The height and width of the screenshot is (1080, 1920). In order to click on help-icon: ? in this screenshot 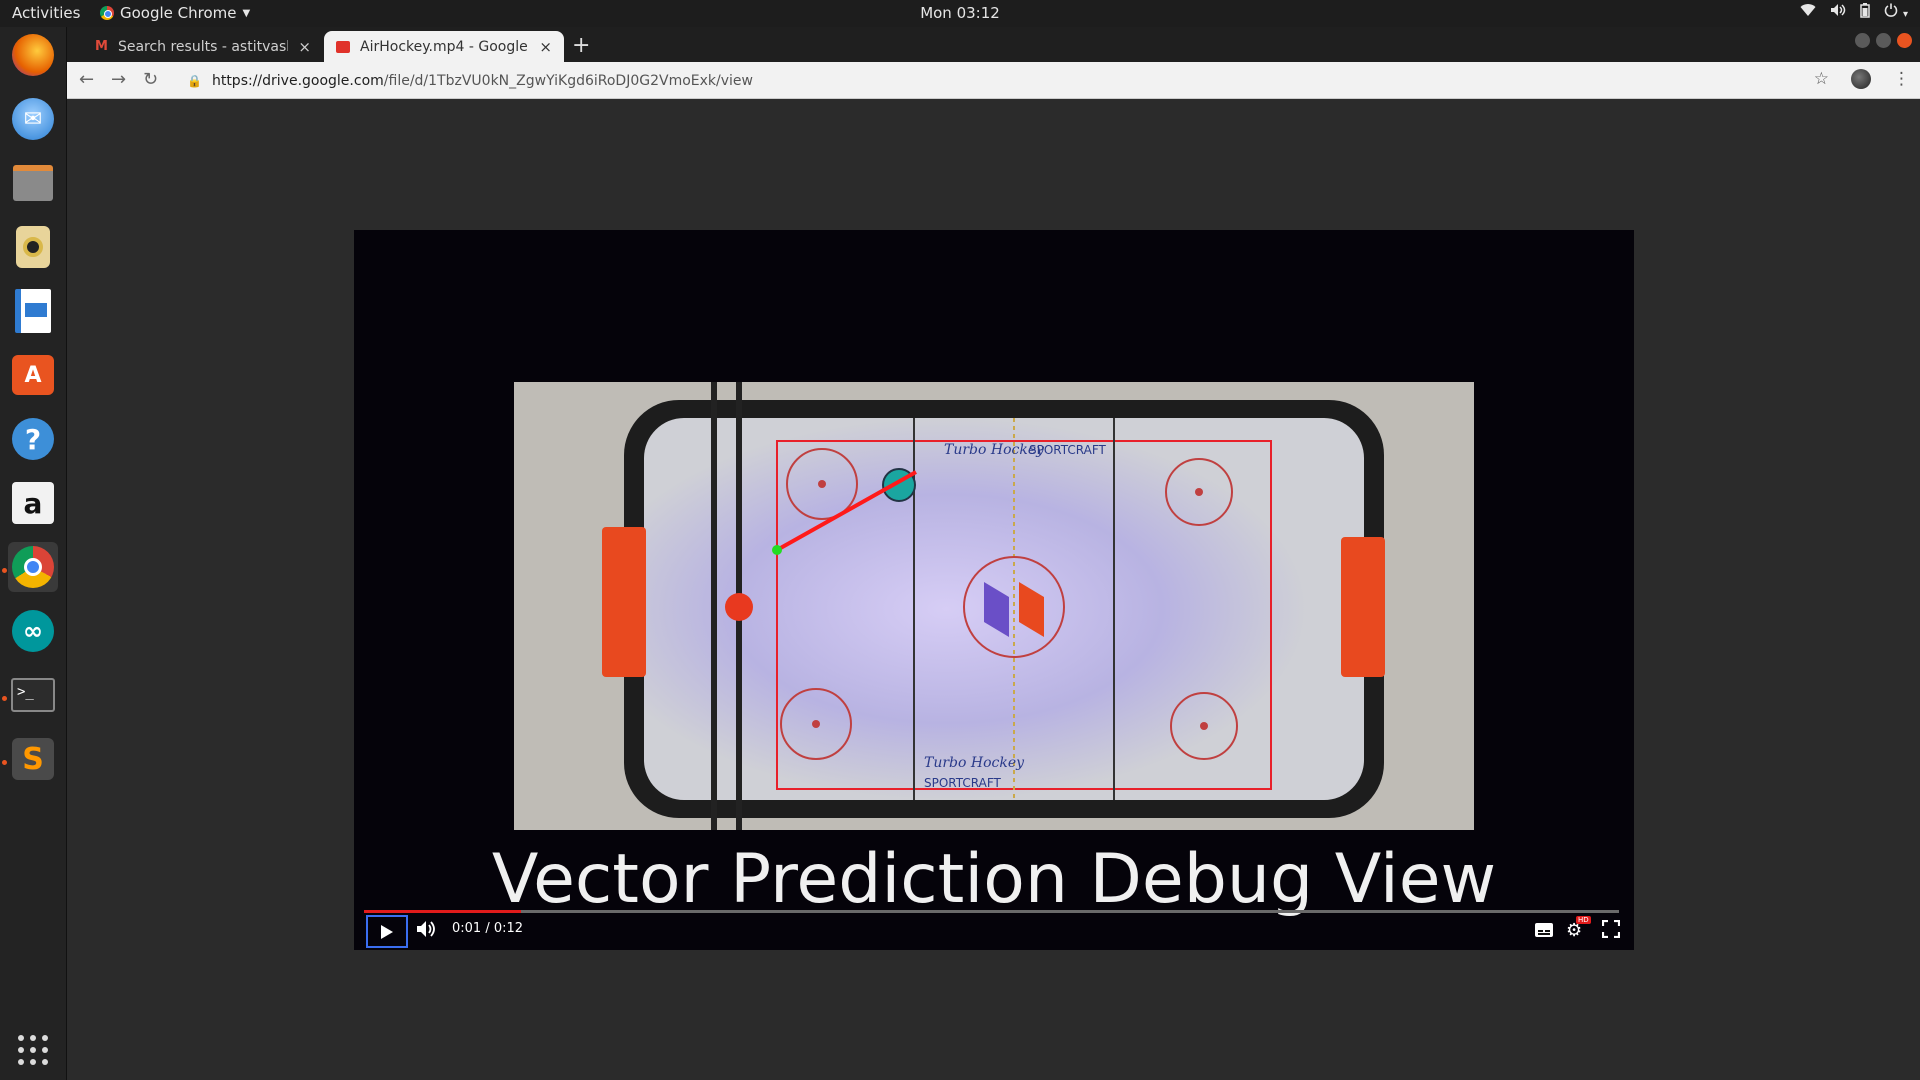, I will do `click(33, 439)`.